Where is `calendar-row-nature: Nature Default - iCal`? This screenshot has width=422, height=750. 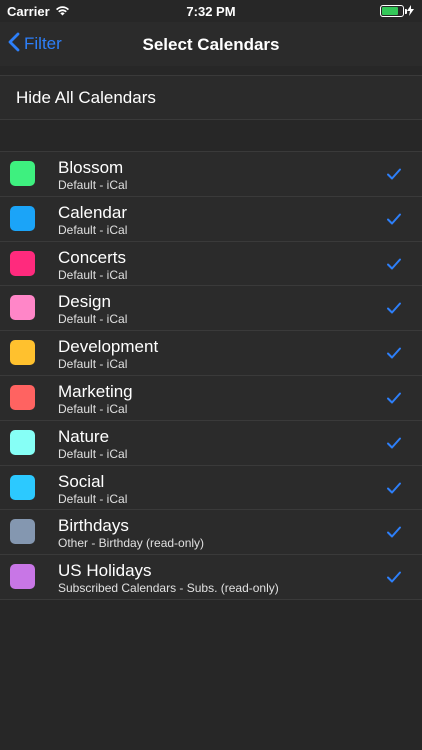
calendar-row-nature: Nature Default - iCal is located at coordinates (211, 443).